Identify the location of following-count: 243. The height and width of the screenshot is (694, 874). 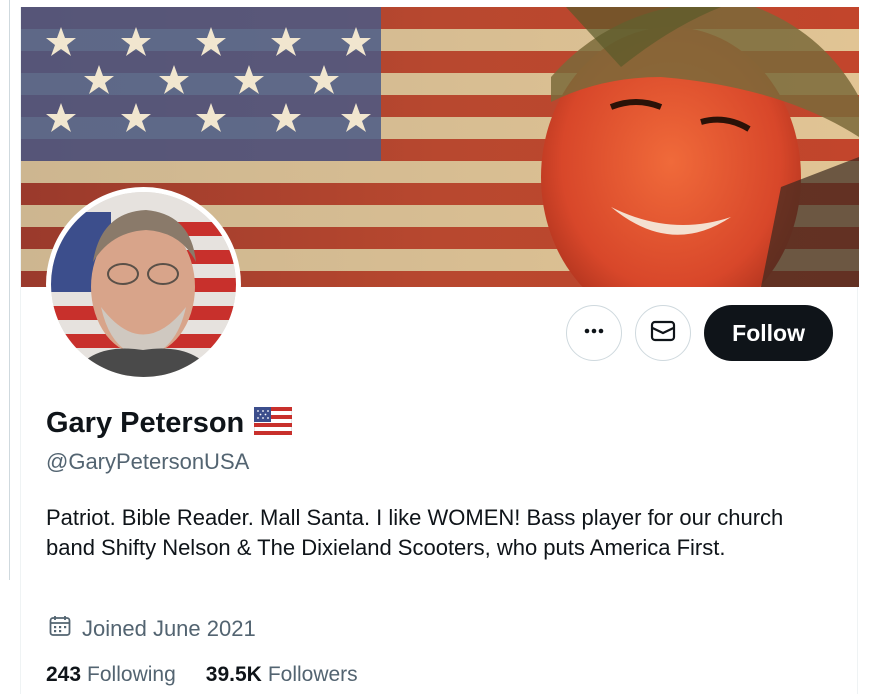
(64, 674).